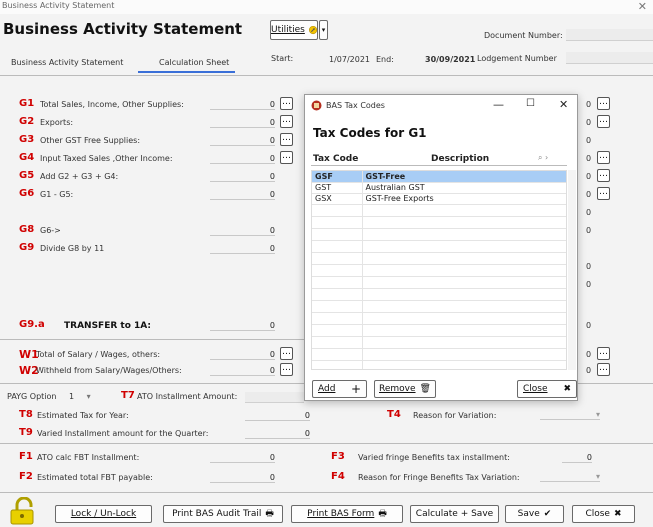 The height and width of the screenshot is (527, 653). I want to click on f1-code: F1, so click(26, 456).